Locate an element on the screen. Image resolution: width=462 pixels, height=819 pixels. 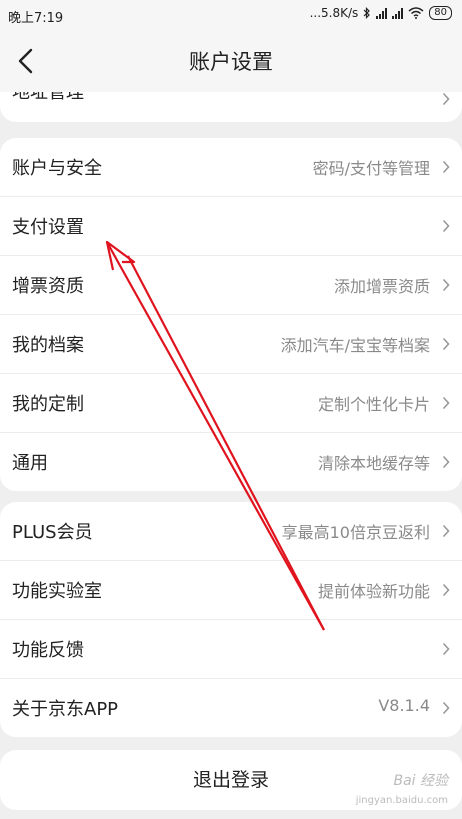
settings-item: 增票资质 添加增票资质 is located at coordinates (231, 285).